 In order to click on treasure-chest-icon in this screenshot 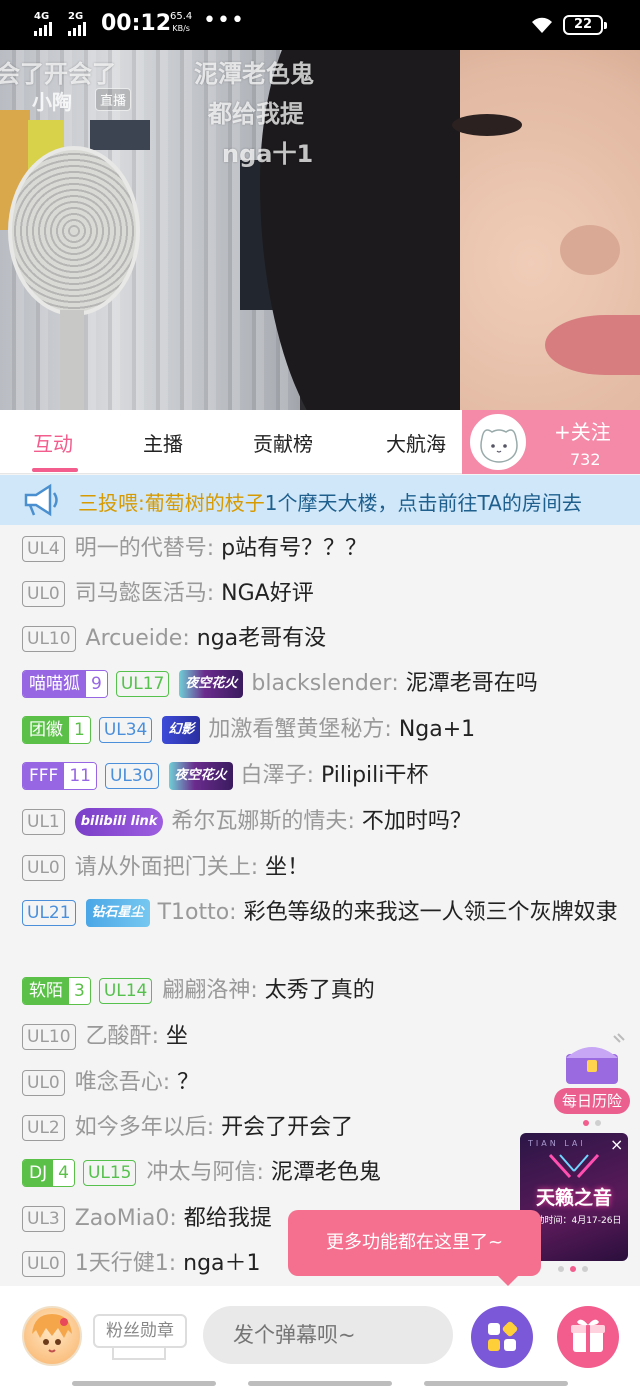, I will do `click(595, 1058)`.